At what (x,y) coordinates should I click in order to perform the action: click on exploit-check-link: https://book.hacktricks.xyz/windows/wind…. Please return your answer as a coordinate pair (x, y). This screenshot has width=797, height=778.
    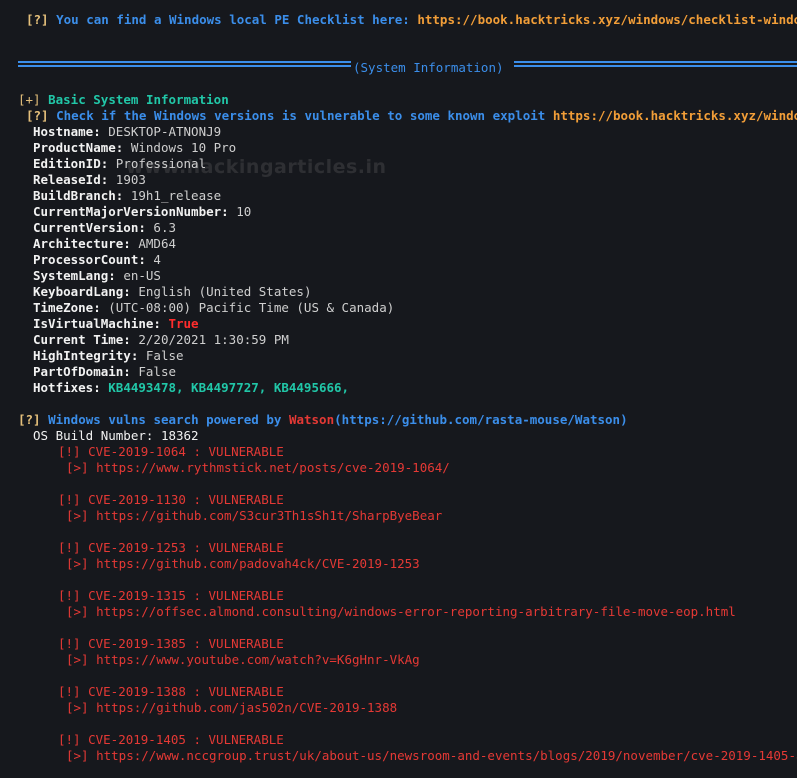
    Looking at the image, I should click on (675, 115).